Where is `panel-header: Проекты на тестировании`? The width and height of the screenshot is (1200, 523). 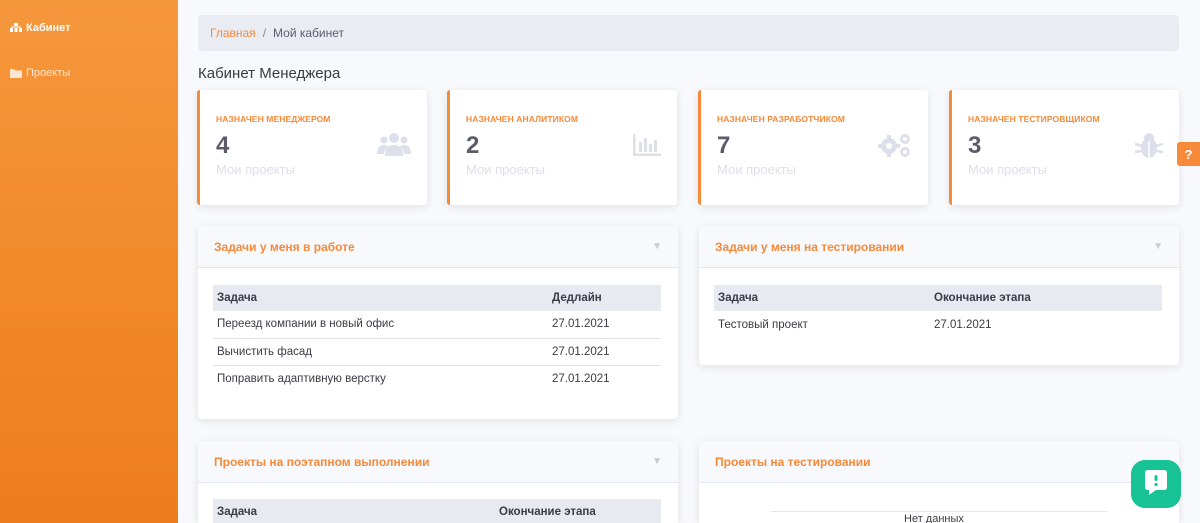 panel-header: Проекты на тестировании is located at coordinates (939, 462).